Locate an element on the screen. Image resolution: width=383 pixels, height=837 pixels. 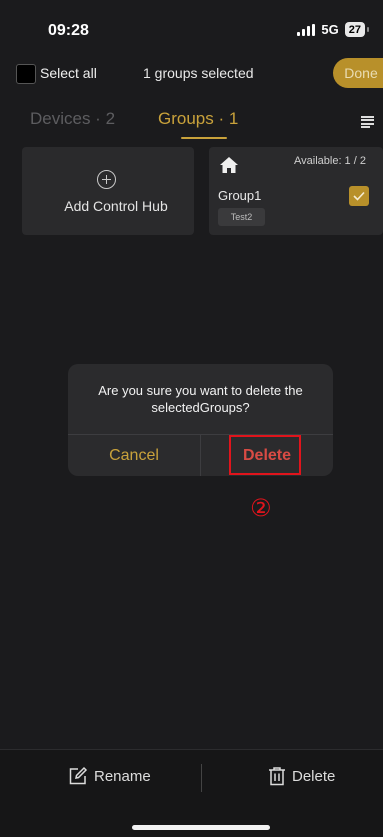
available-count: Available: 1 / 2 is located at coordinates (330, 161).